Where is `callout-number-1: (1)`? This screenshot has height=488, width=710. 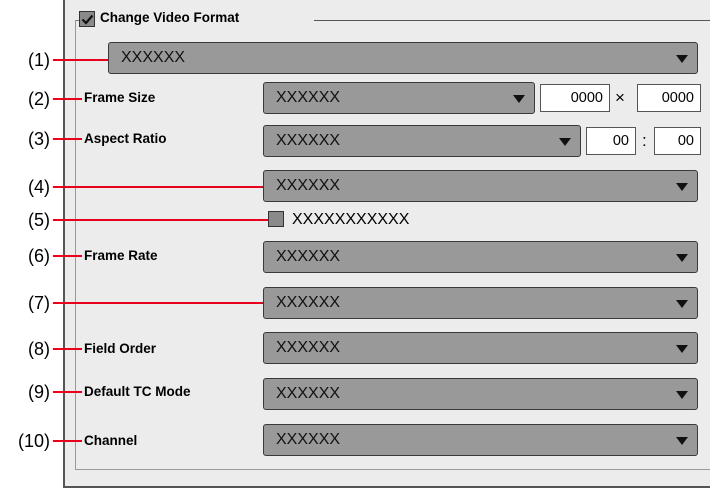 callout-number-1: (1) is located at coordinates (39, 60).